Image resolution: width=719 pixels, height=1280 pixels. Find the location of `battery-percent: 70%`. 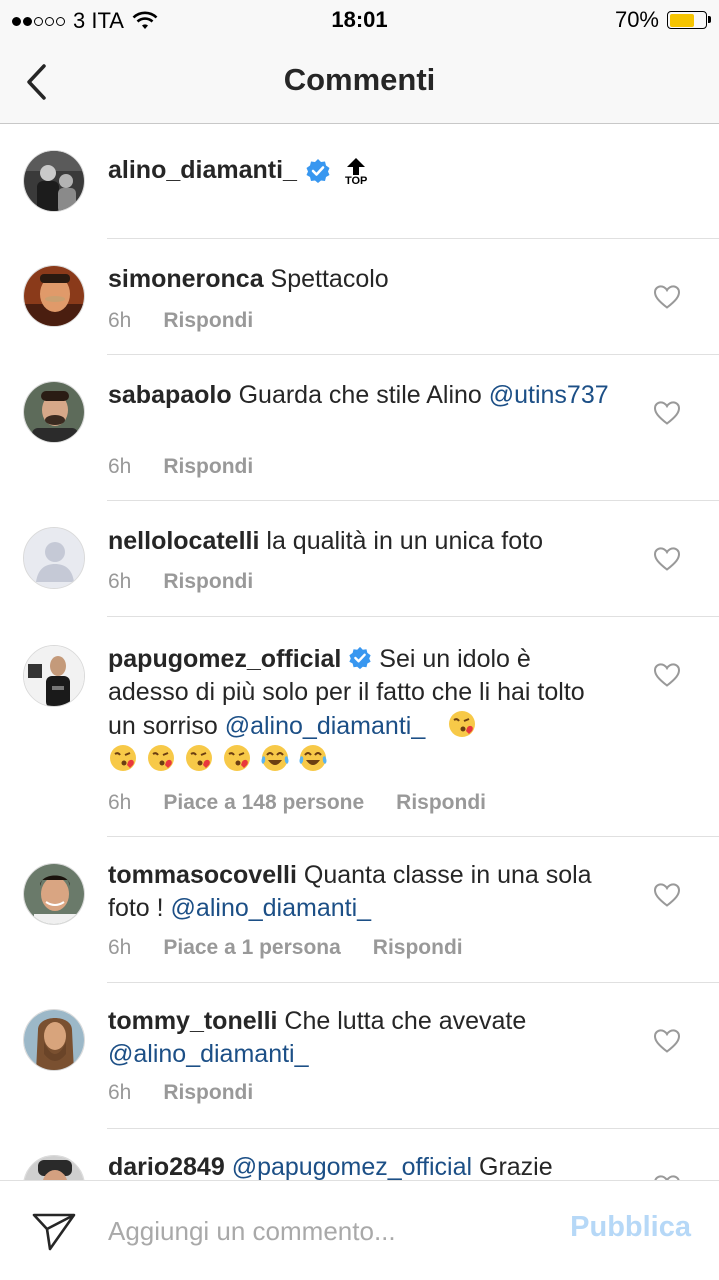

battery-percent: 70% is located at coordinates (636, 19).